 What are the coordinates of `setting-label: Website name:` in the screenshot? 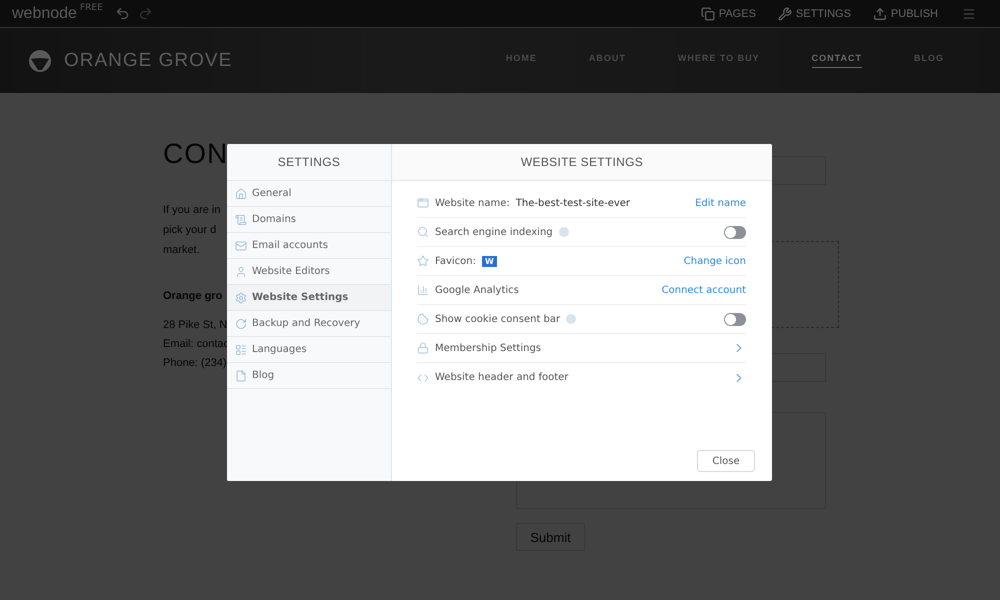 It's located at (472, 203).